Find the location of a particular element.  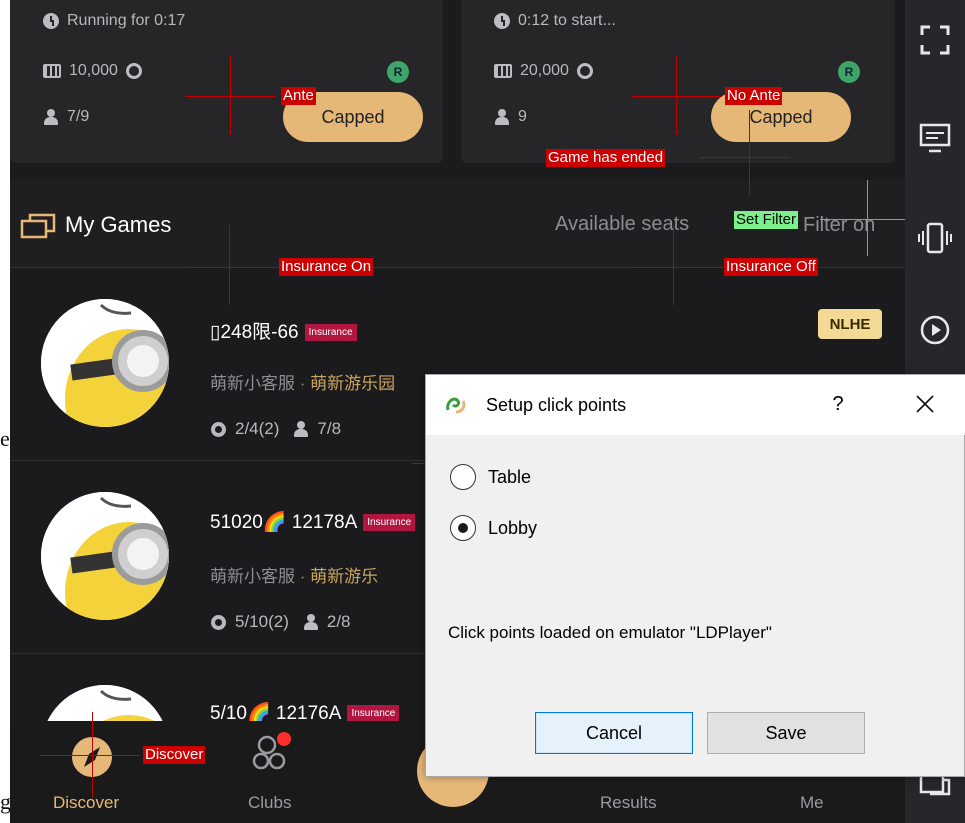

club-name: 萌新游乐 is located at coordinates (344, 576).